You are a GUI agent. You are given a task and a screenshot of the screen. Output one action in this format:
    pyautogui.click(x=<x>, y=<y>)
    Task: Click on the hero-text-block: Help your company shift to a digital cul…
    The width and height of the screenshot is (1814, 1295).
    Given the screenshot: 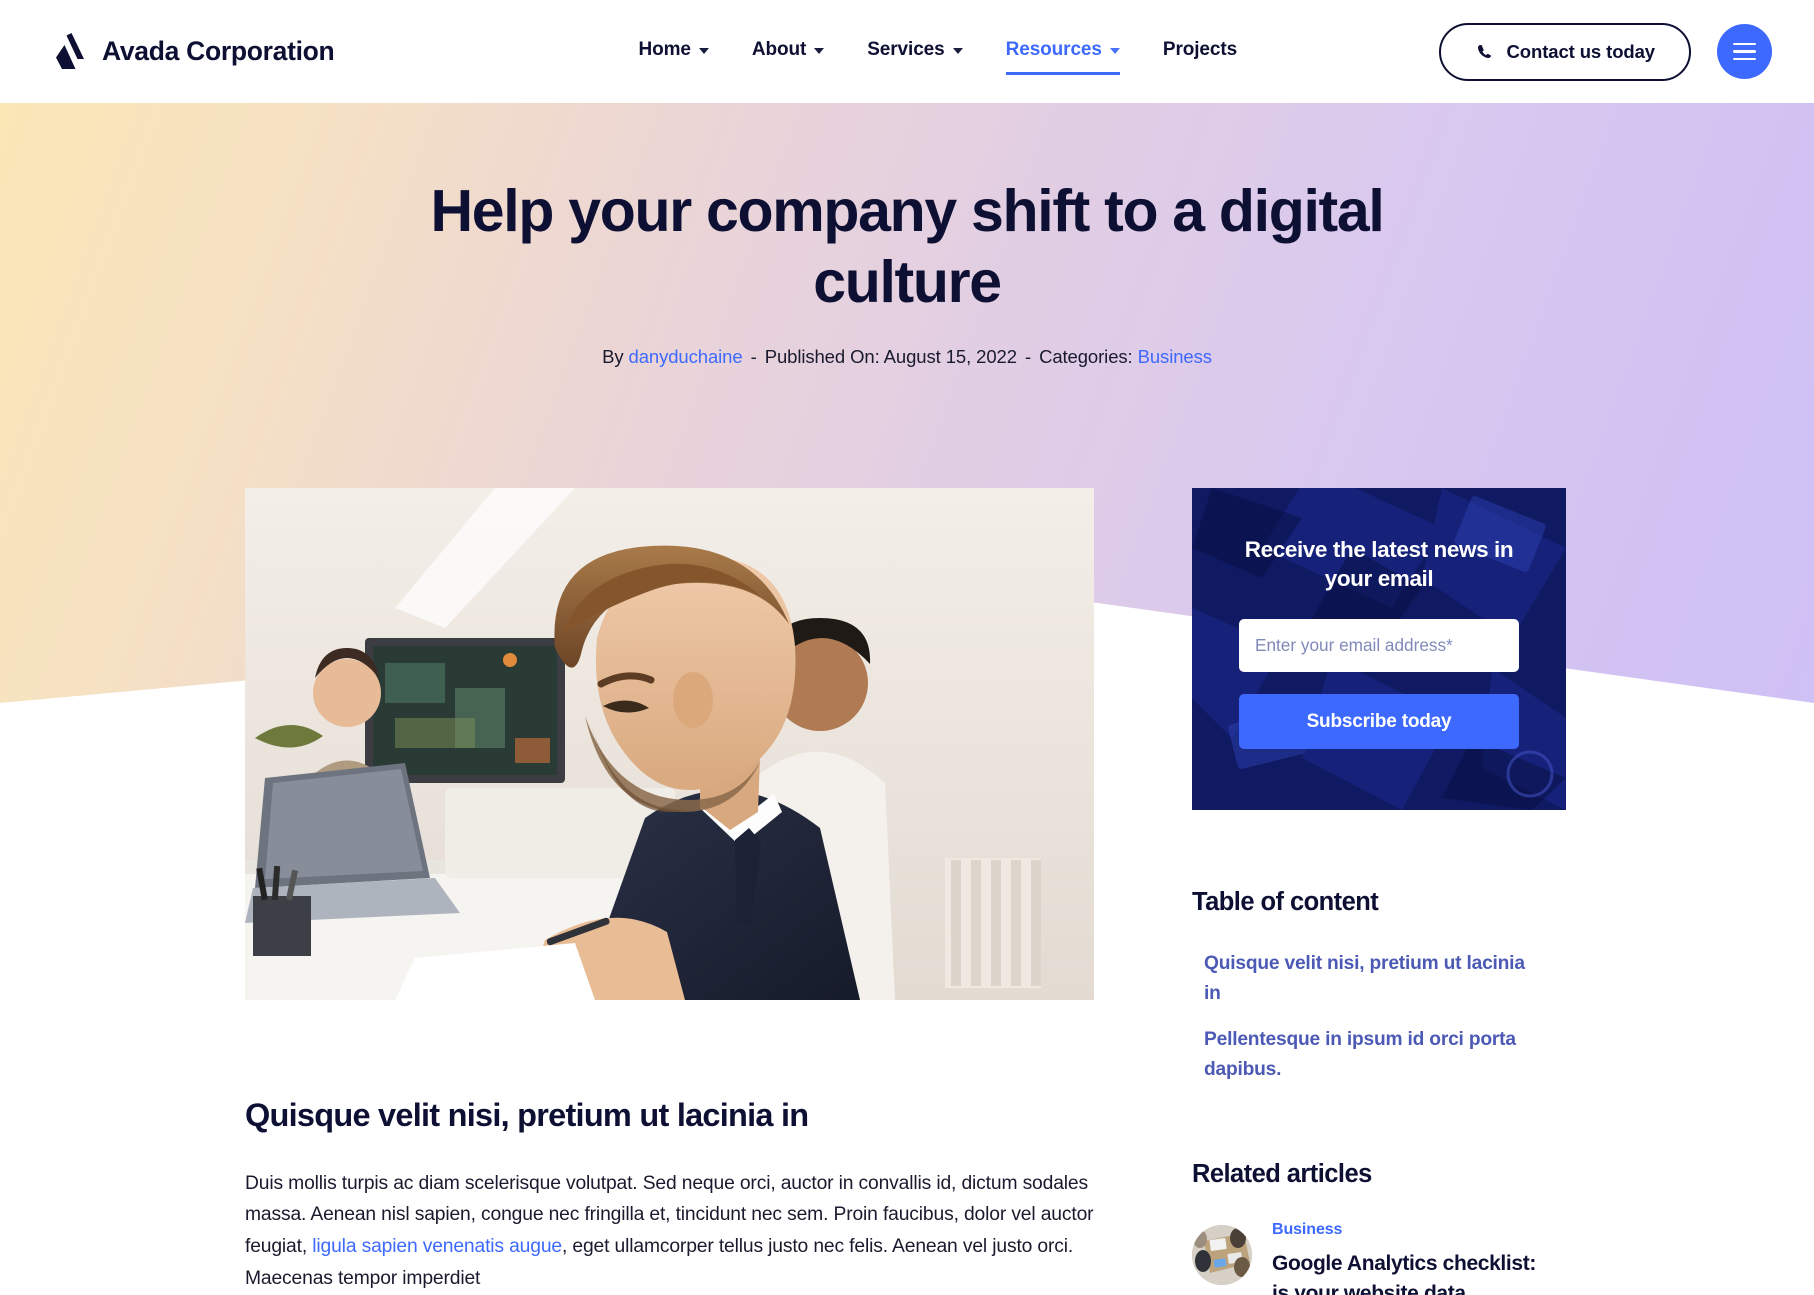 What is the action you would take?
    pyautogui.click(x=907, y=272)
    